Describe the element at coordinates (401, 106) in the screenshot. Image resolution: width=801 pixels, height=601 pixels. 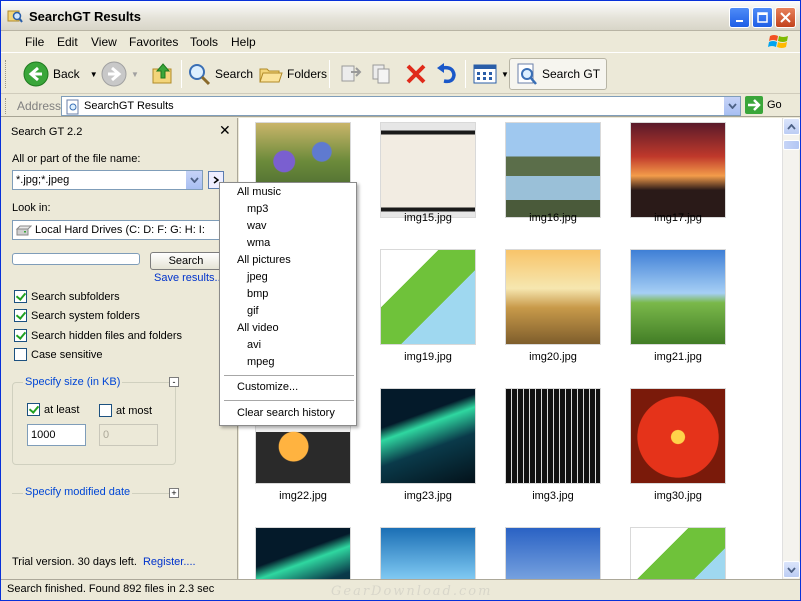
I see `address-input: SearchGT Results` at that location.